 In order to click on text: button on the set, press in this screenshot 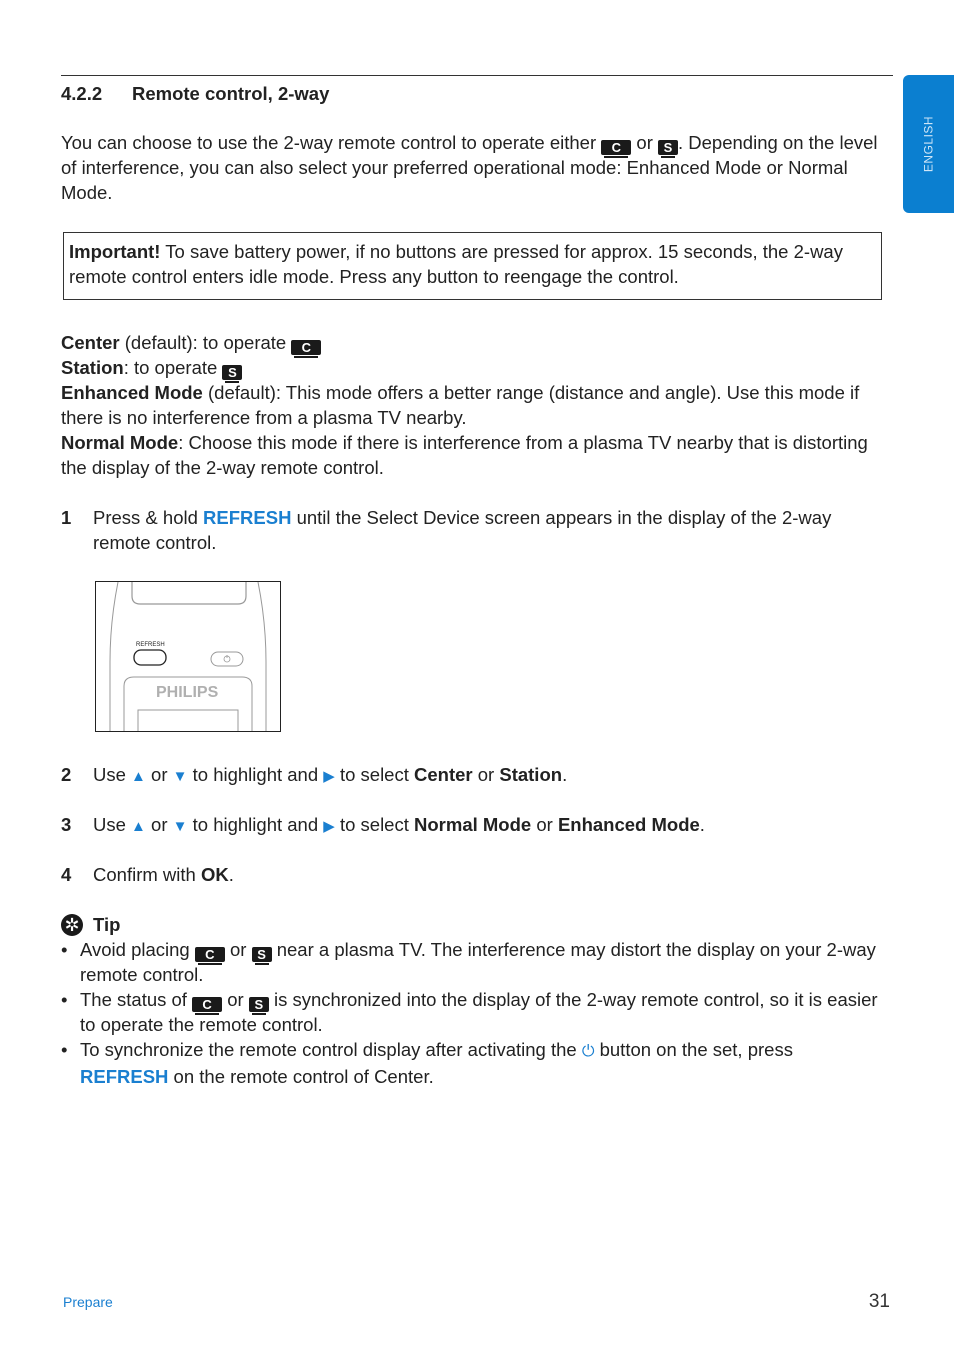, I will do `click(693, 1049)`.